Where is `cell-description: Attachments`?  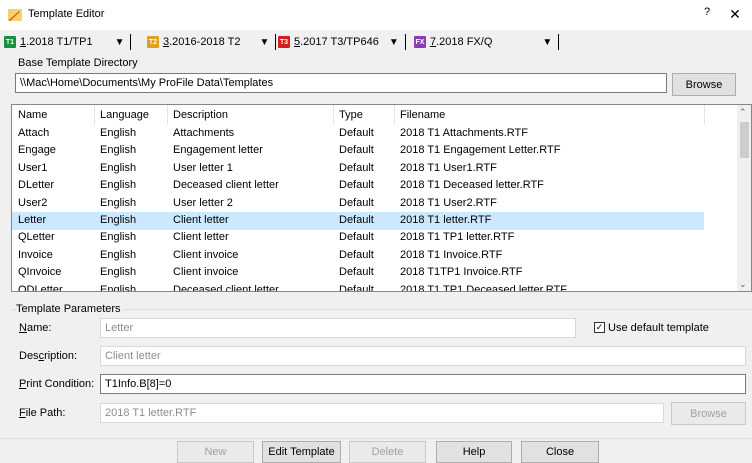 cell-description: Attachments is located at coordinates (204, 133).